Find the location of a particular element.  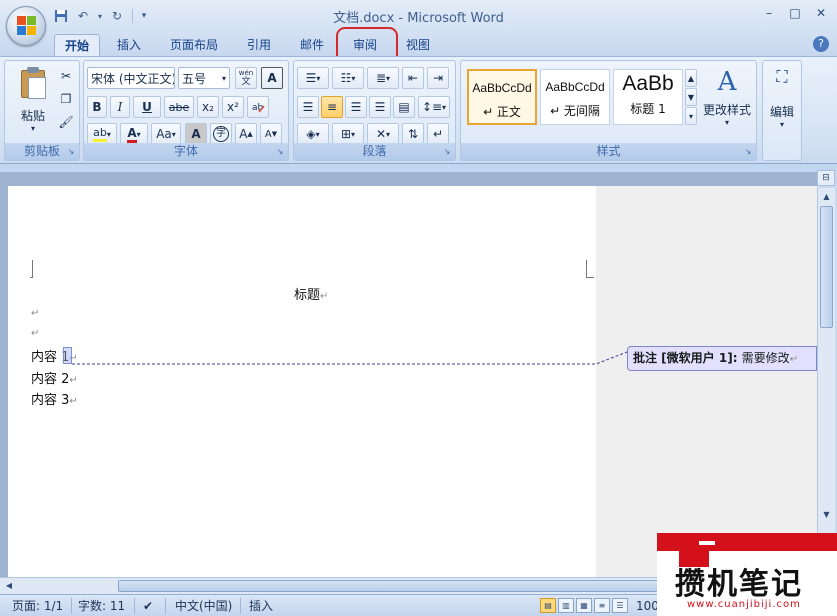

view-ruler-button: ⊟ is located at coordinates (826, 178).